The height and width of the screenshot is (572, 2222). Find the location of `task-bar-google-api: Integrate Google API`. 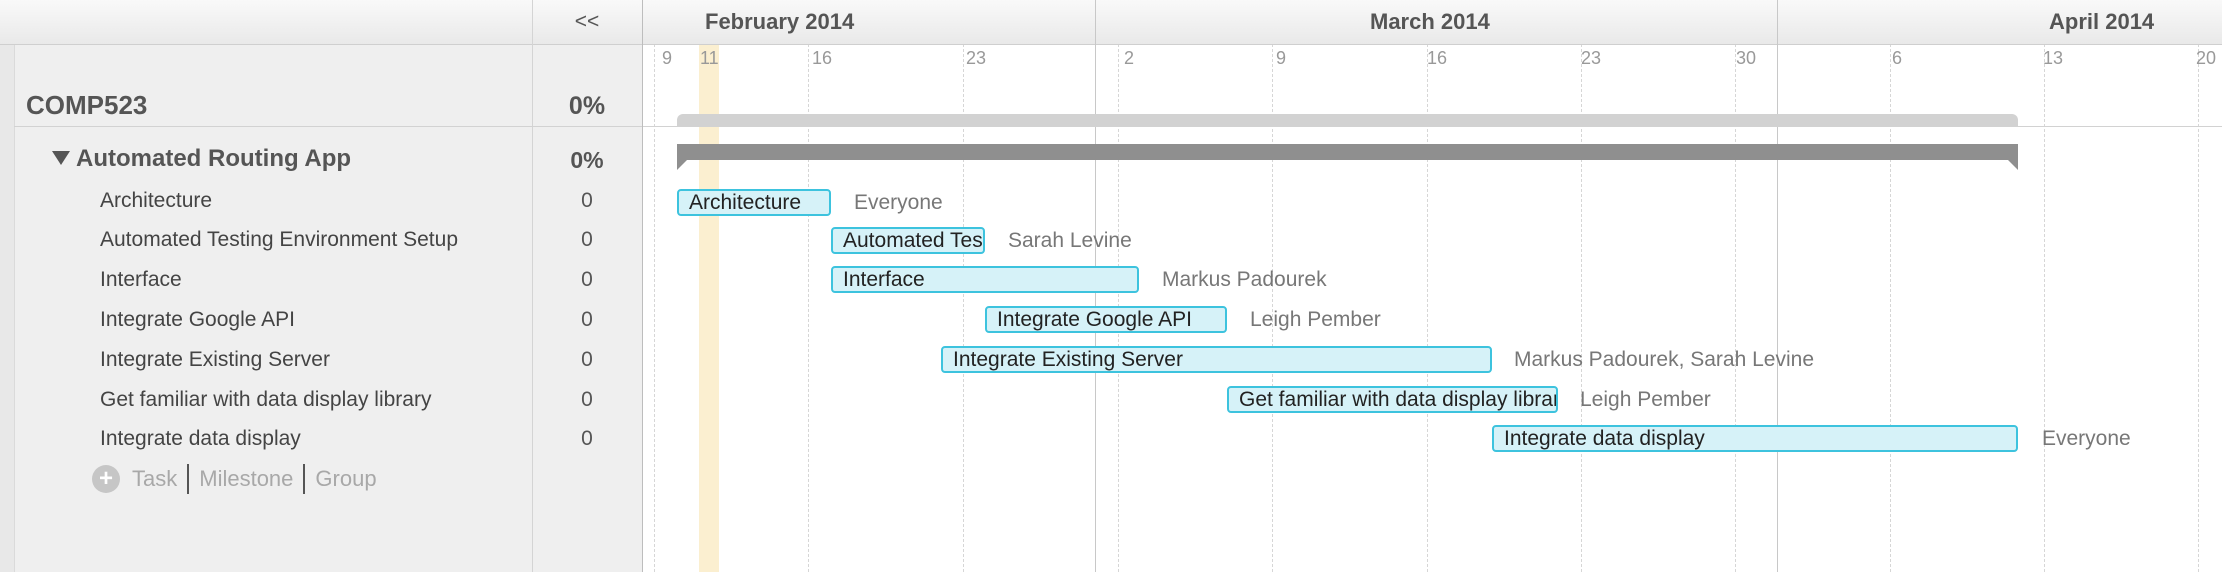

task-bar-google-api: Integrate Google API is located at coordinates (1106, 319).